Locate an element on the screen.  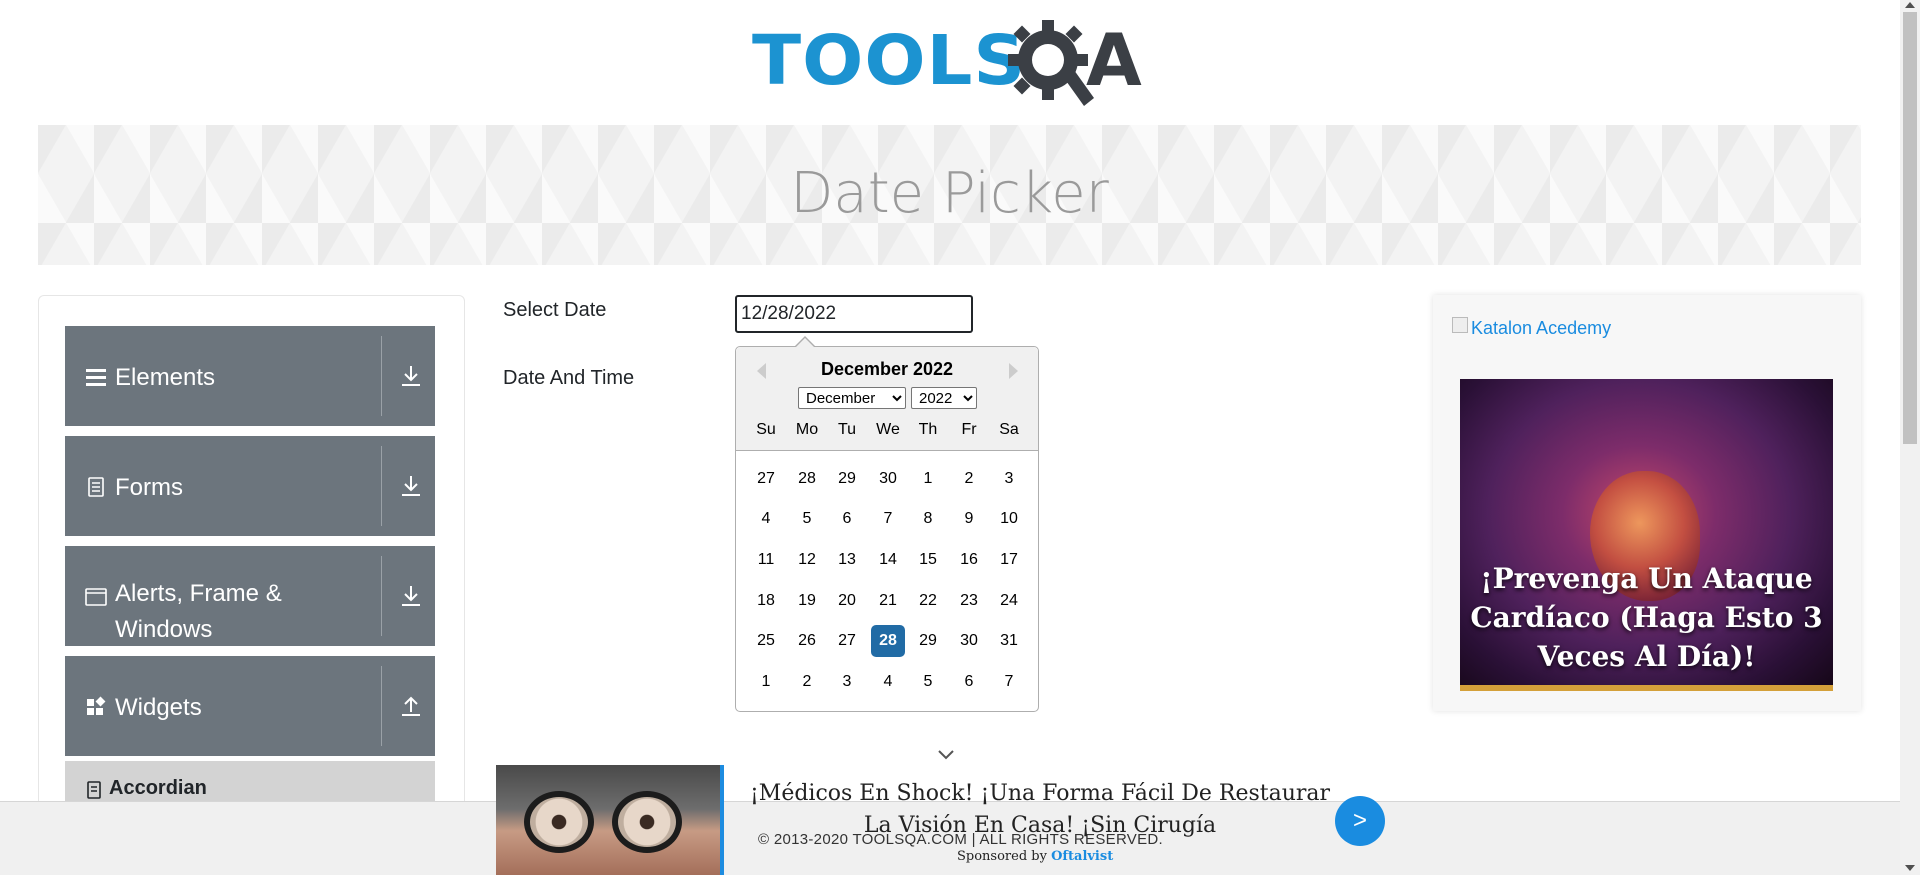
weekday-label: Sa is located at coordinates (1009, 429).